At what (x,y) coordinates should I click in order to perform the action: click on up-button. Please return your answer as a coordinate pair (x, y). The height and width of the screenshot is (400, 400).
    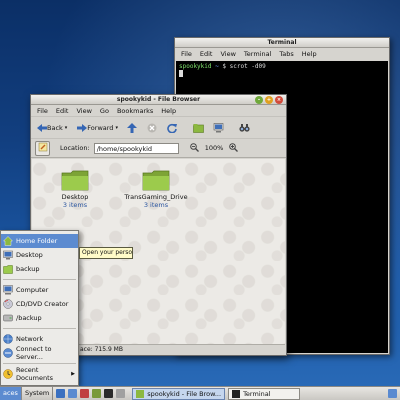
    Looking at the image, I should click on (132, 127).